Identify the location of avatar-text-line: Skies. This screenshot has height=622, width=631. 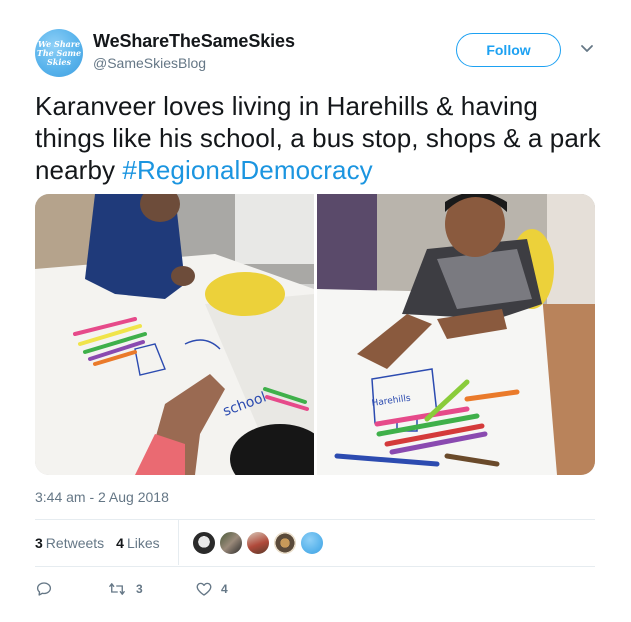
(59, 61).